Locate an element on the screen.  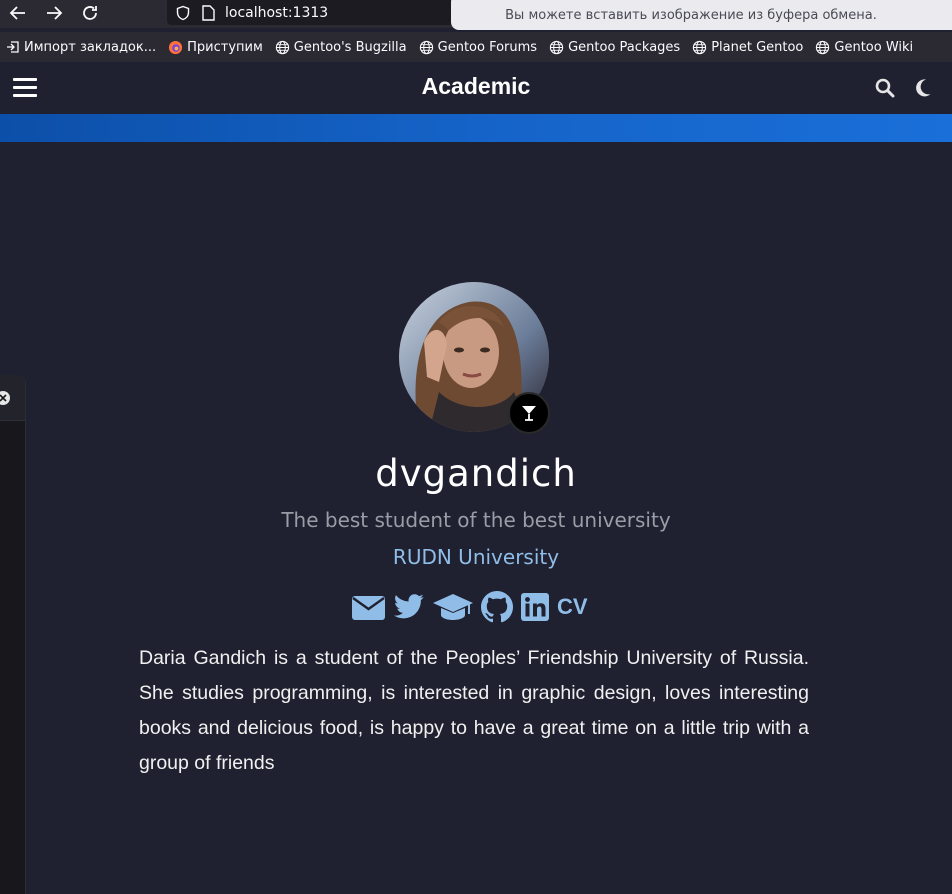
profile-name: dvgandich is located at coordinates (476, 473).